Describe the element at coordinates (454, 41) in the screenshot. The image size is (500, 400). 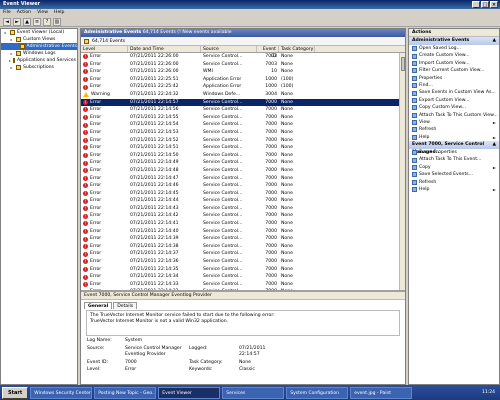
I see `actions-section-admin: Administrative Events ▲` at that location.